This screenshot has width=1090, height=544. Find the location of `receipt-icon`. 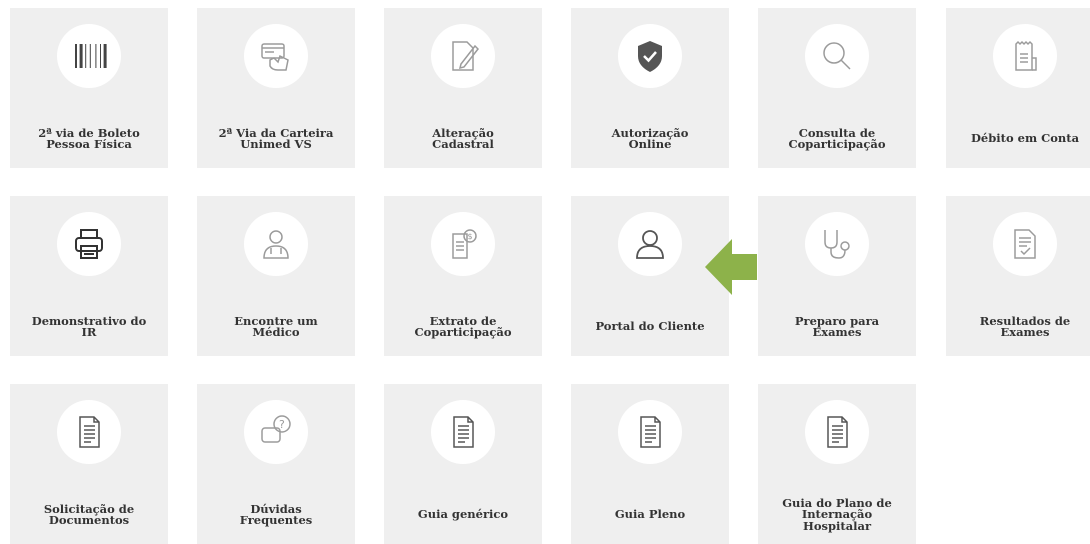

receipt-icon is located at coordinates (1025, 56).